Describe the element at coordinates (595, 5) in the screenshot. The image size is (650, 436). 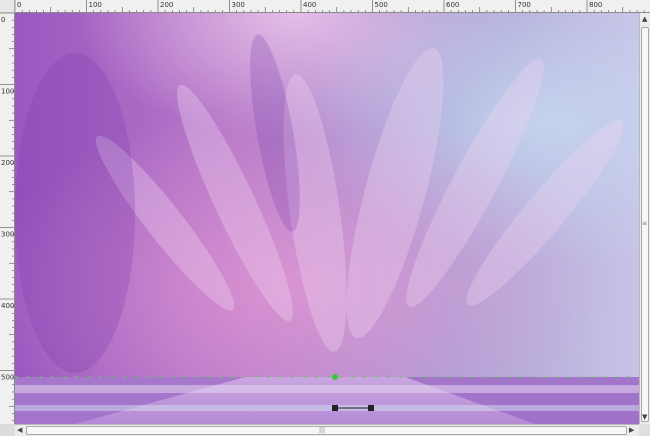
I see `horizontal-ruler-label: 800` at that location.